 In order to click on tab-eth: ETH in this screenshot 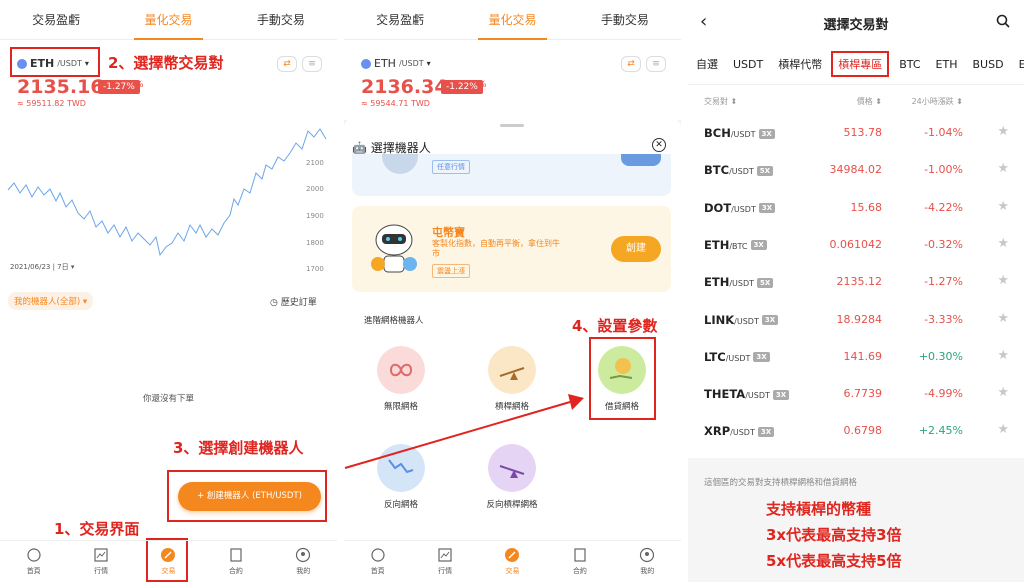, I will do `click(947, 64)`.